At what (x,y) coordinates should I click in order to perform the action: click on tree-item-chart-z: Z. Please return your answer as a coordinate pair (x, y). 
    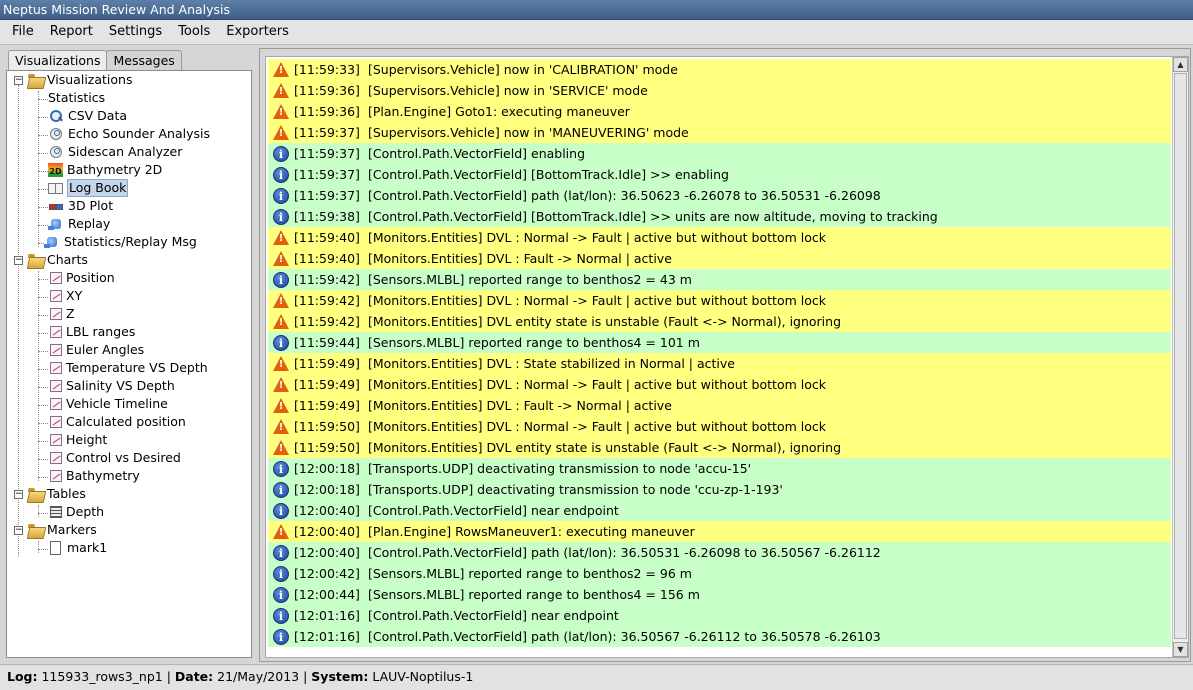
    Looking at the image, I should click on (61, 314).